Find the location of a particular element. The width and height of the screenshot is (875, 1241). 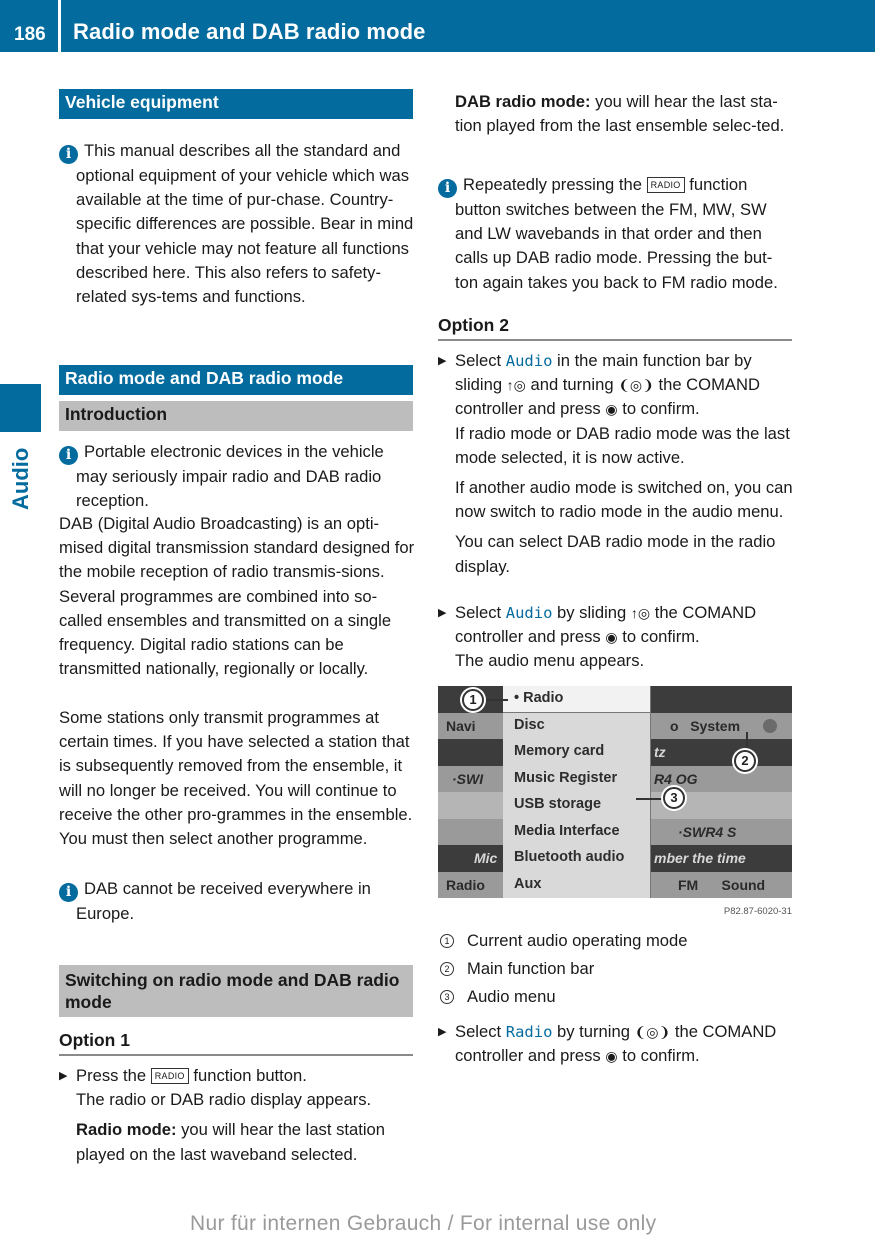

callout-2: 2 is located at coordinates (745, 761).